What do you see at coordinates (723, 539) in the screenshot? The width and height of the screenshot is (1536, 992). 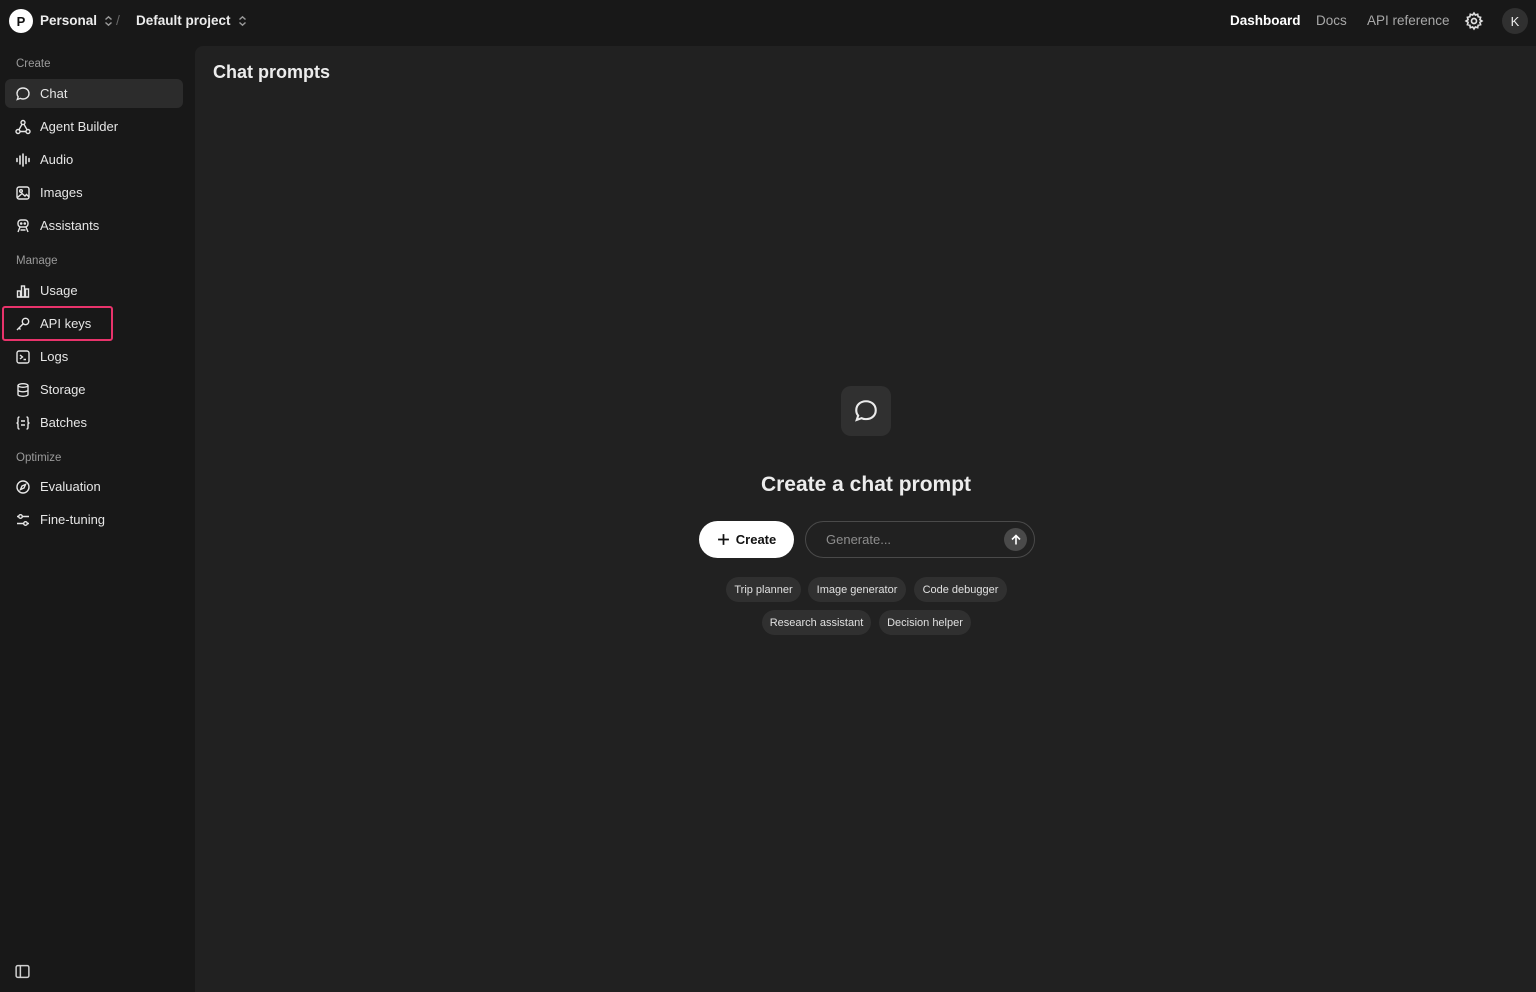 I see `plus-icon` at bounding box center [723, 539].